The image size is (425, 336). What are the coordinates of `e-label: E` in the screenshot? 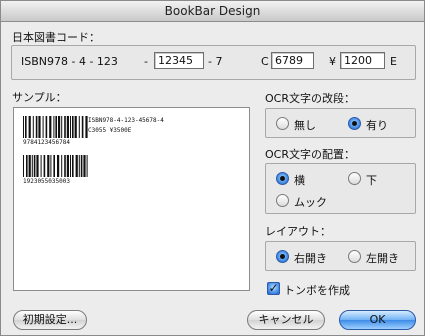 It's located at (393, 61).